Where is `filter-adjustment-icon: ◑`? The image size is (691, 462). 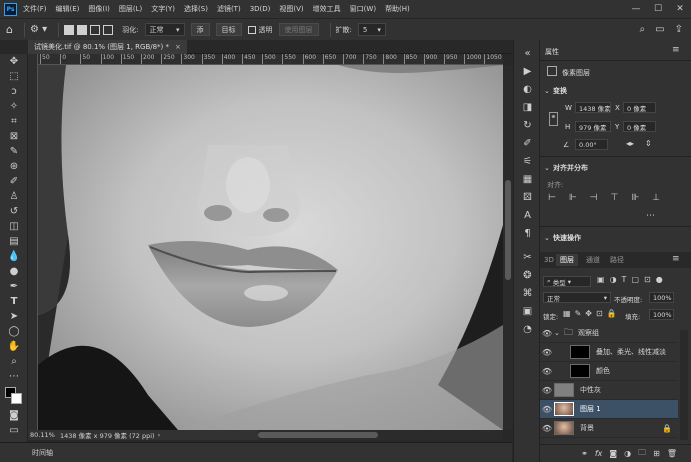 filter-adjustment-icon: ◑ is located at coordinates (613, 279).